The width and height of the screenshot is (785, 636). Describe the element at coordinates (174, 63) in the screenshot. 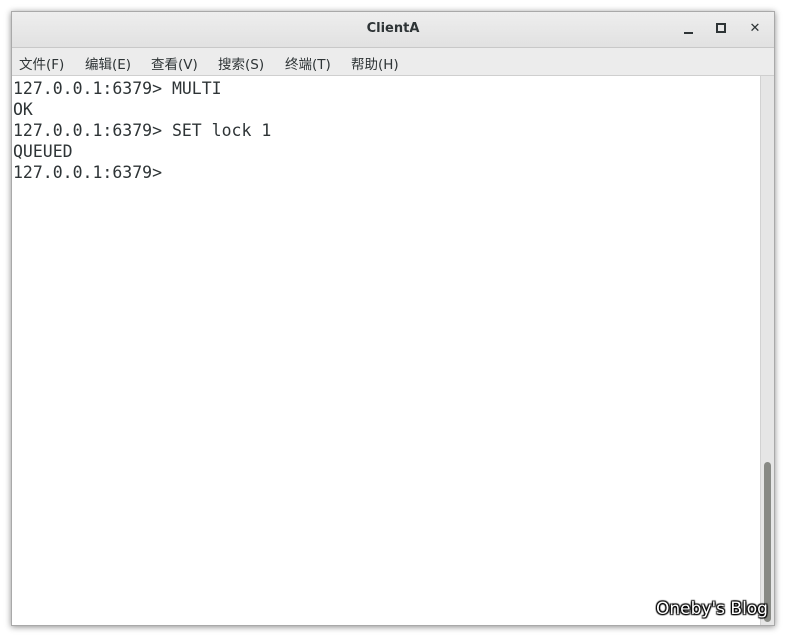

I see `menu-view: 查看(V)` at that location.